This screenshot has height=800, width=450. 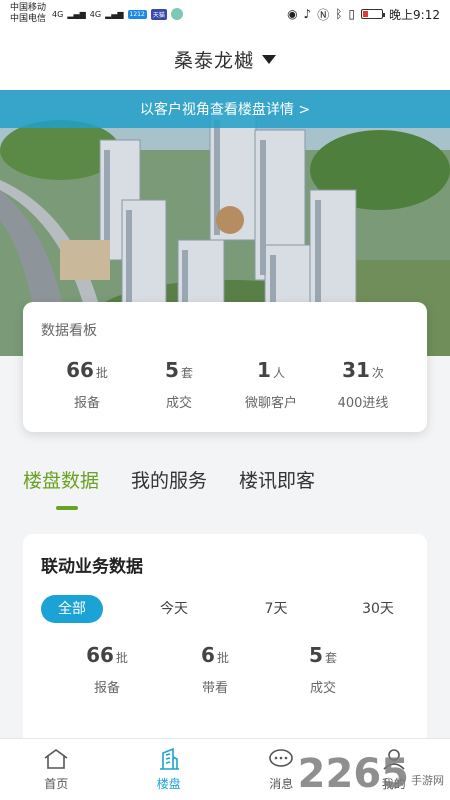 I want to click on active-tab-indicator, so click(x=67, y=508).